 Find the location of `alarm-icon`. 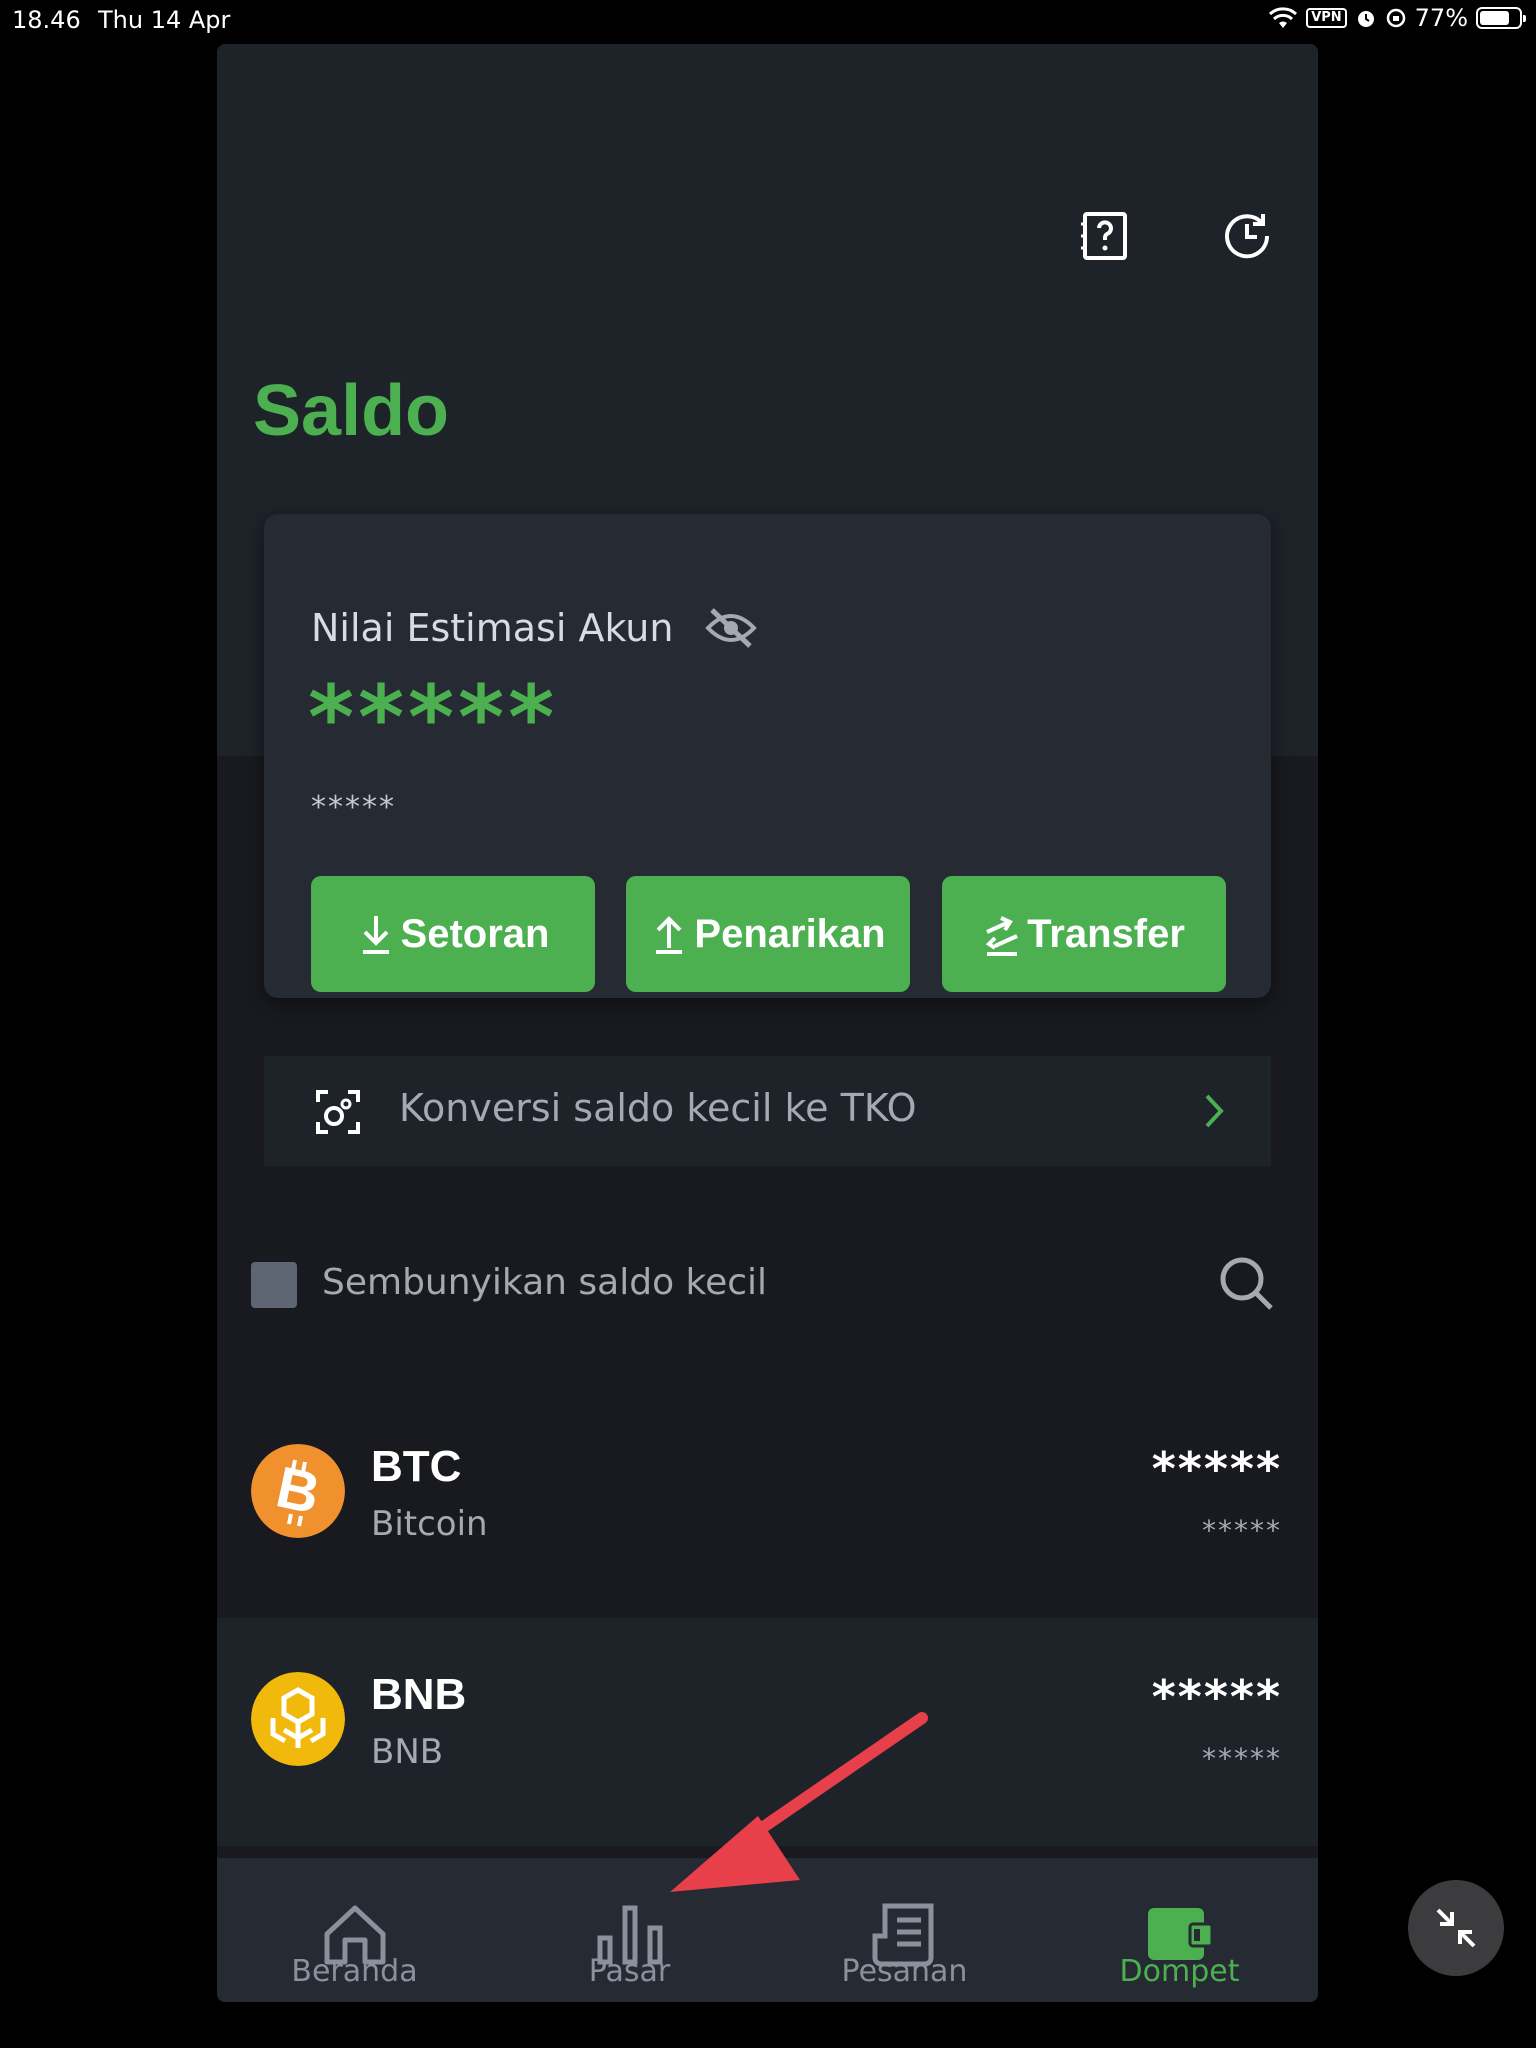

alarm-icon is located at coordinates (1365, 19).